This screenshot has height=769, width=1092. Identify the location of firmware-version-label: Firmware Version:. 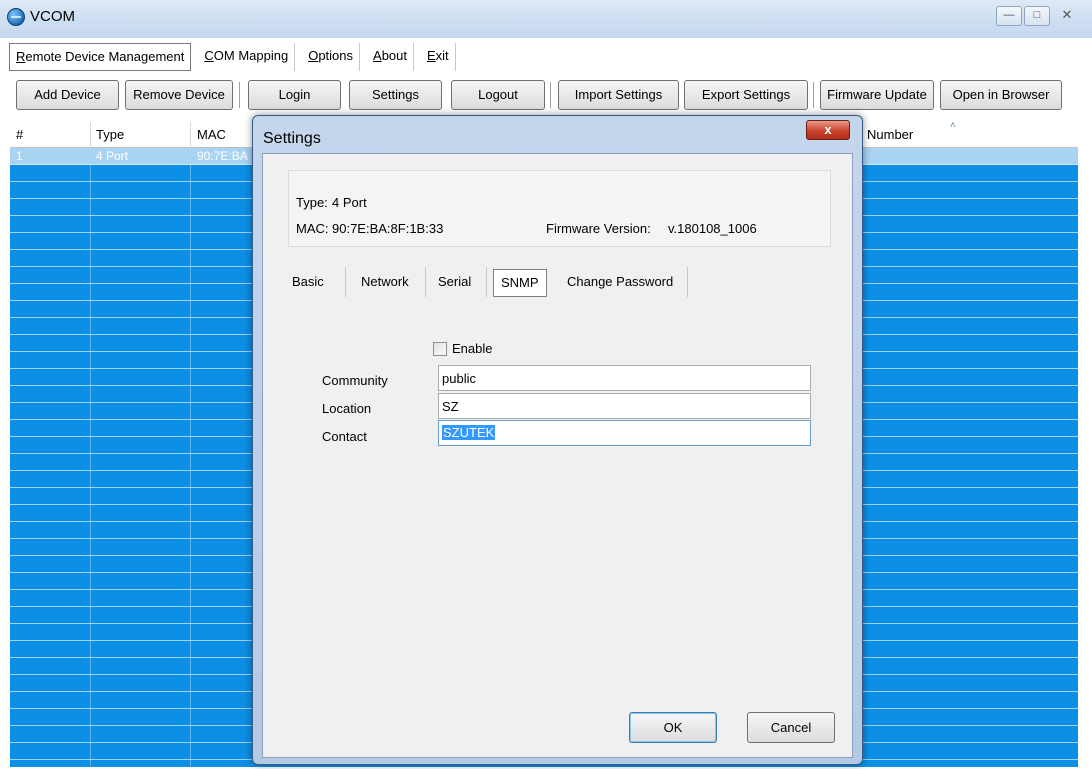
(598, 228).